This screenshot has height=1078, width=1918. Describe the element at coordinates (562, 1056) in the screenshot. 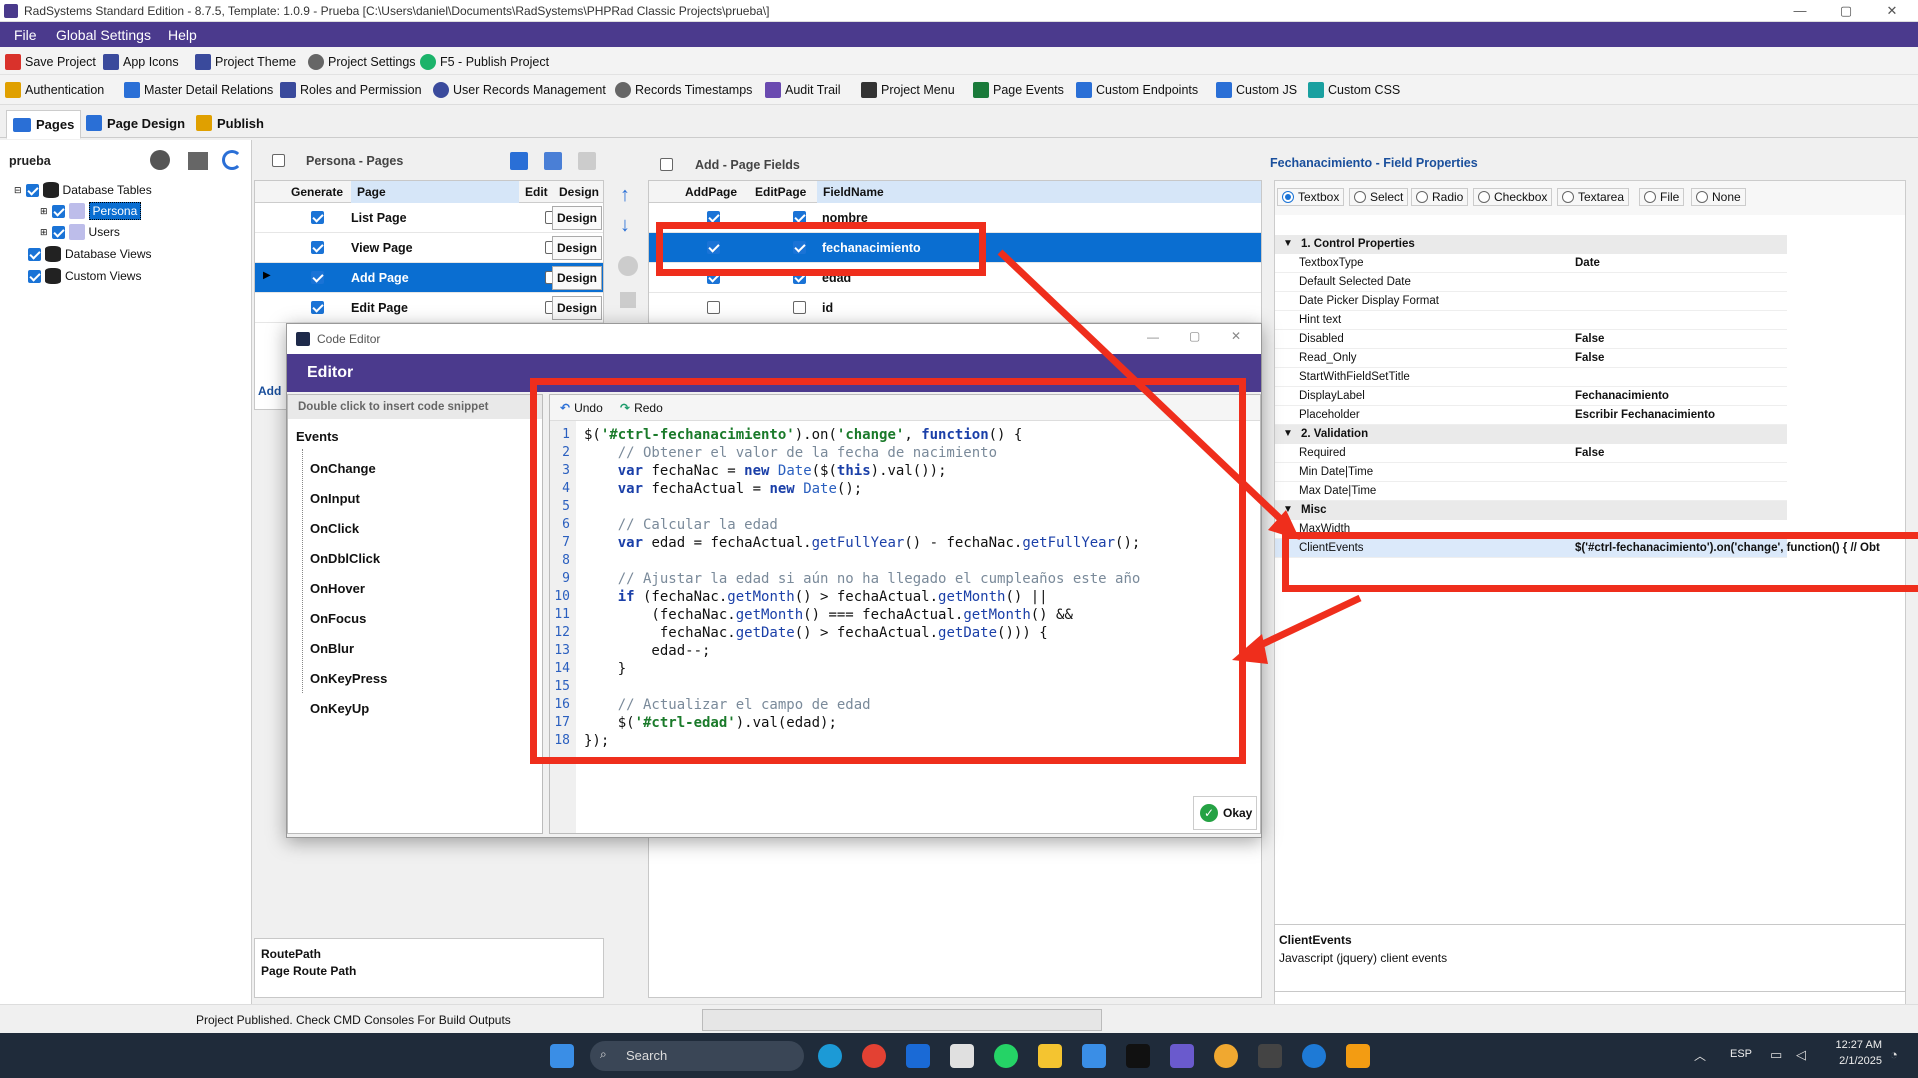

I see `windows-start-icon` at that location.